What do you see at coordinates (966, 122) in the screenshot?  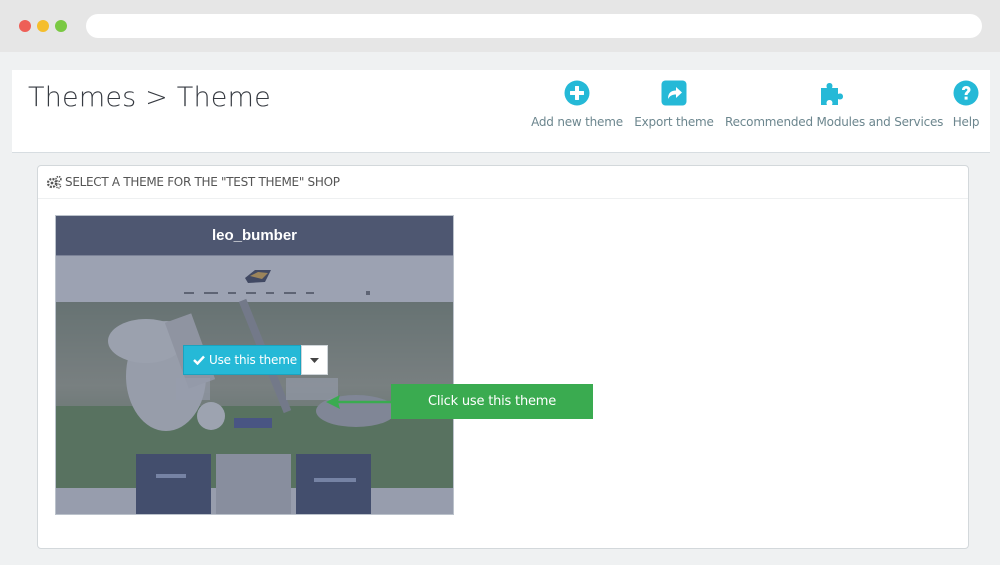 I see `help-label: Help` at bounding box center [966, 122].